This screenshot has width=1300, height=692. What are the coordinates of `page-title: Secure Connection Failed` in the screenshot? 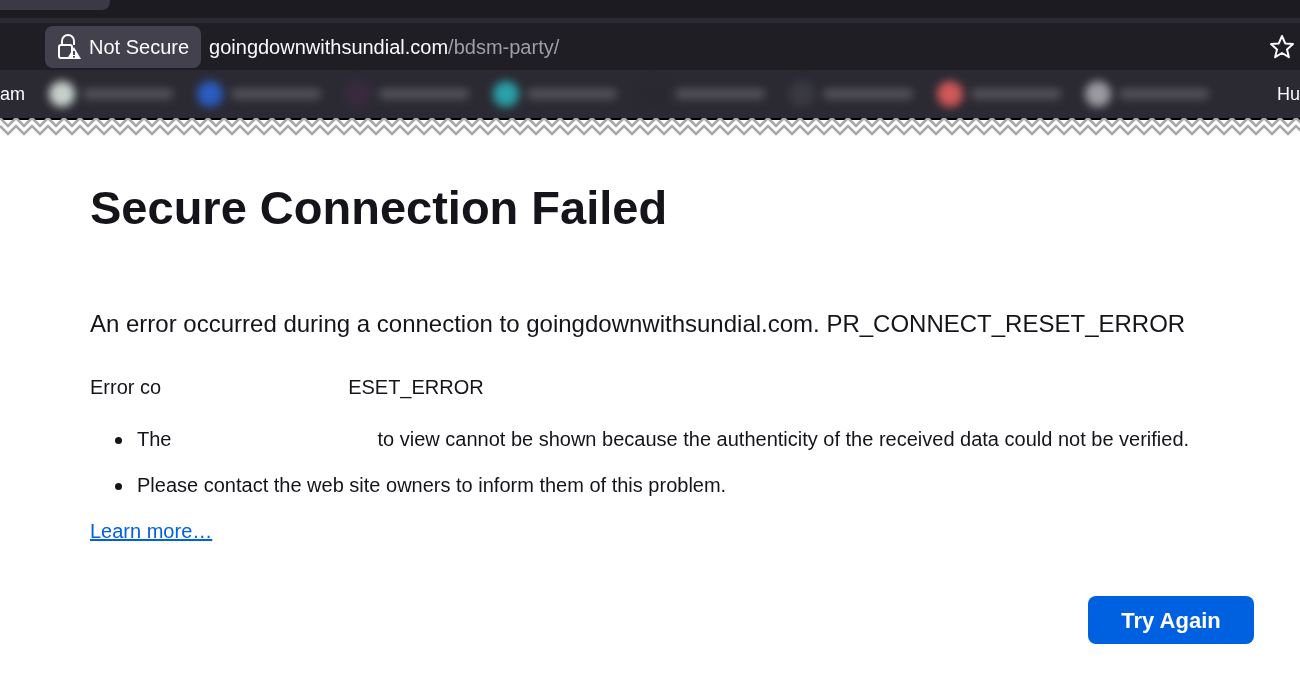 It's located at (379, 208).